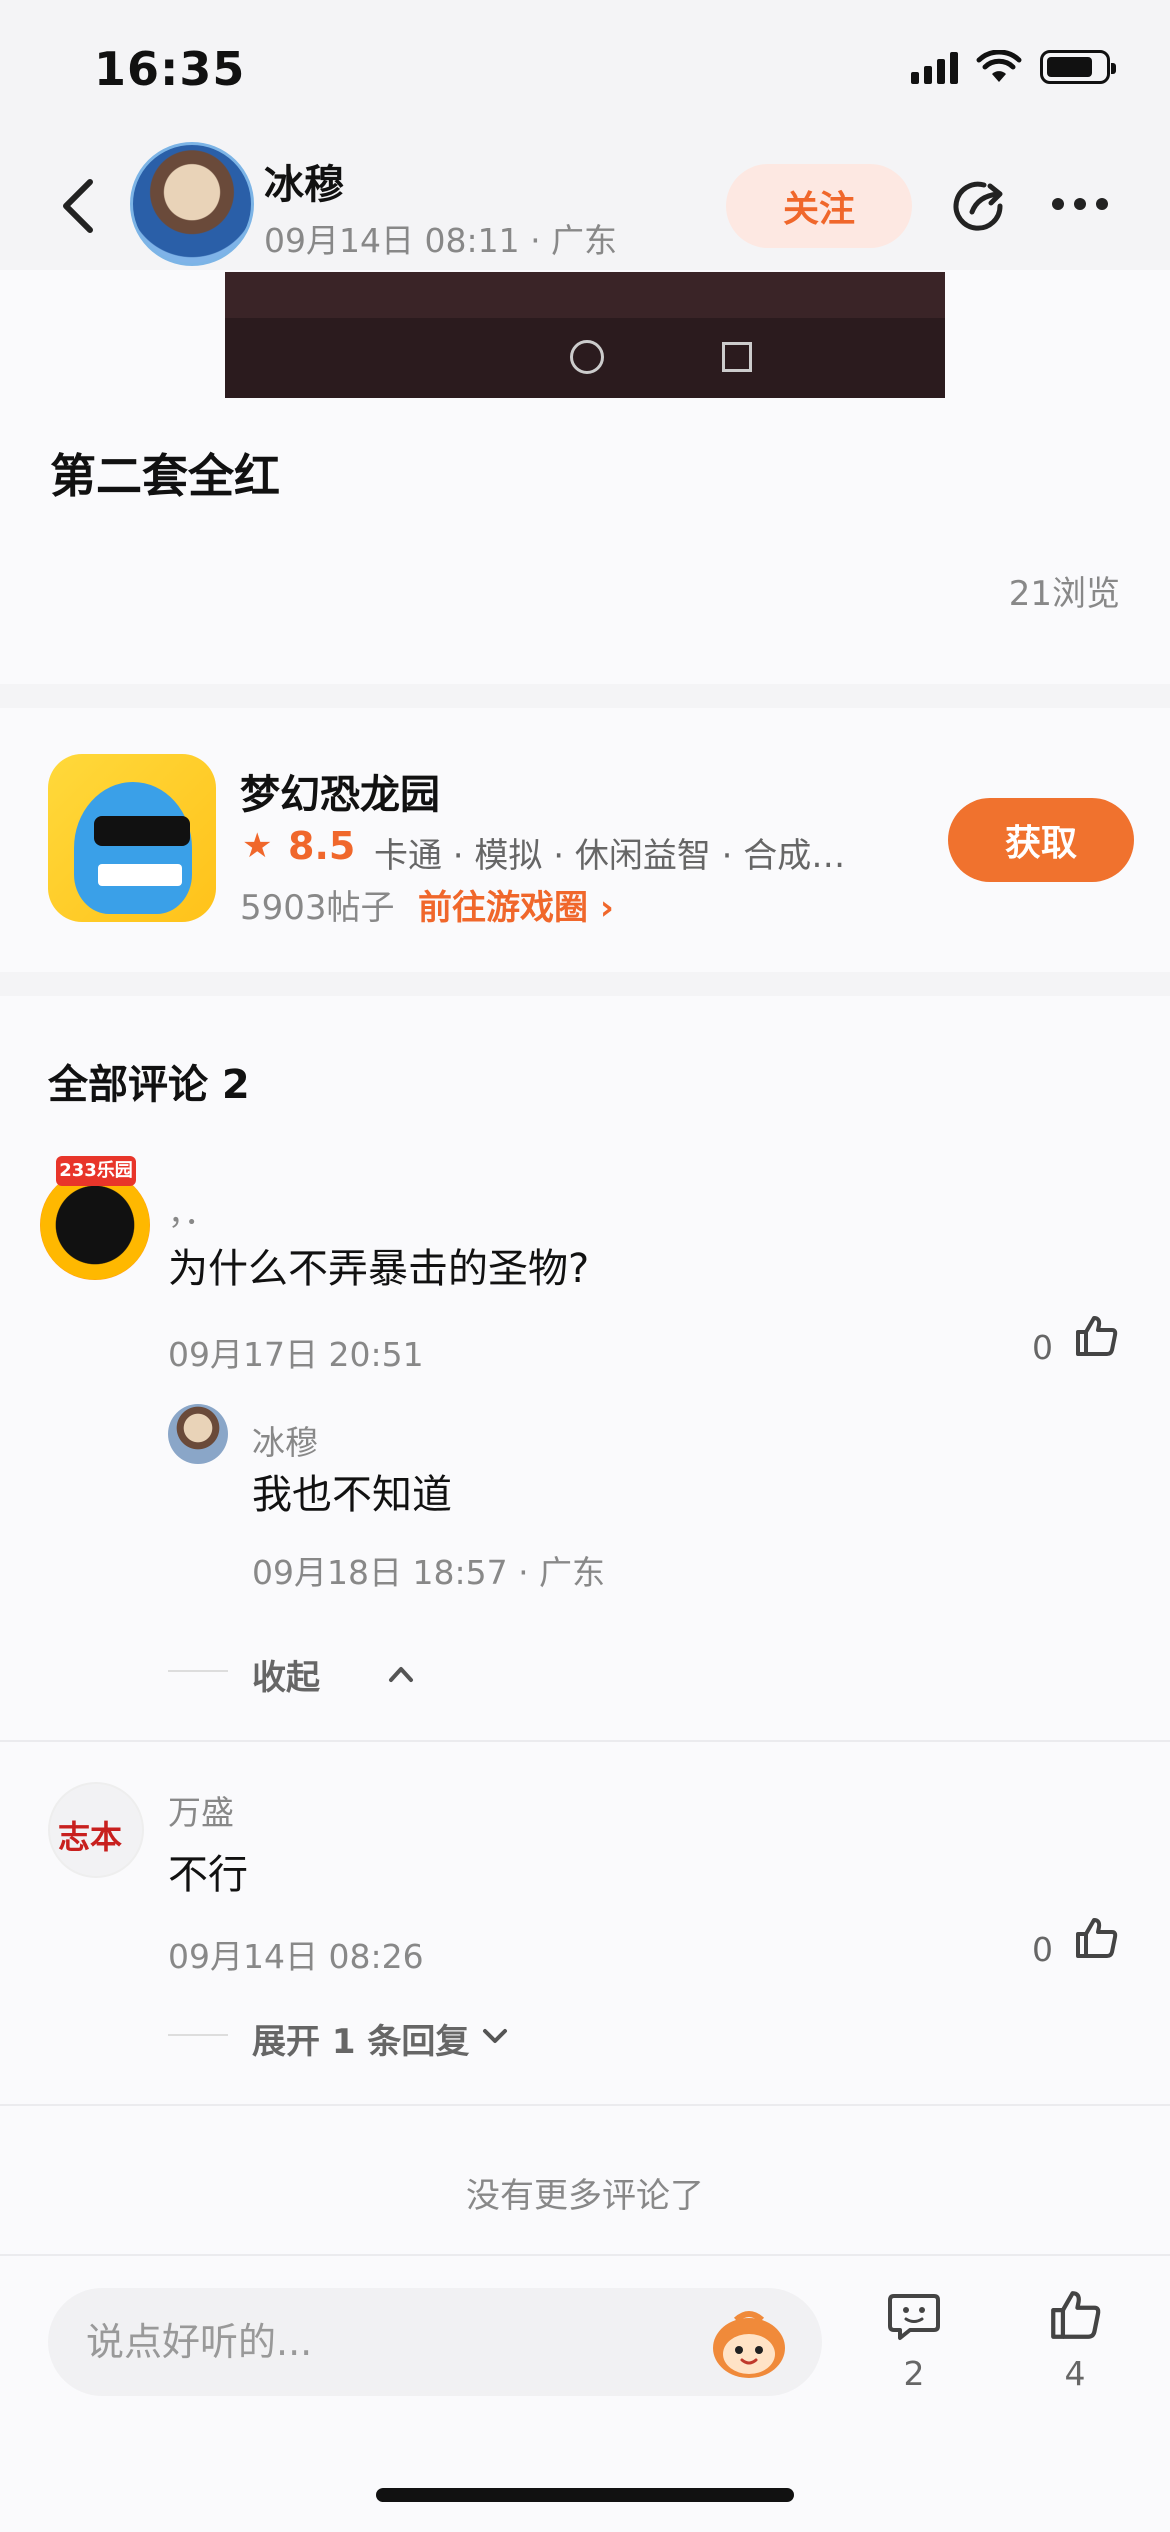 This screenshot has width=1170, height=2532. What do you see at coordinates (914, 2373) in the screenshot?
I see `comment-count: 2` at bounding box center [914, 2373].